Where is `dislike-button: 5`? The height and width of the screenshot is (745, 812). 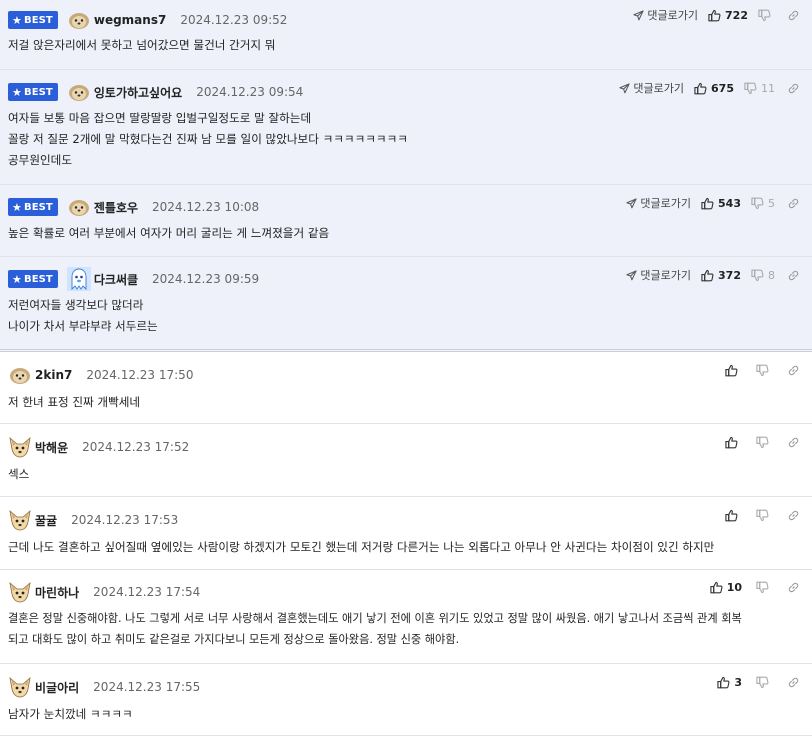 dislike-button: 5 is located at coordinates (763, 203).